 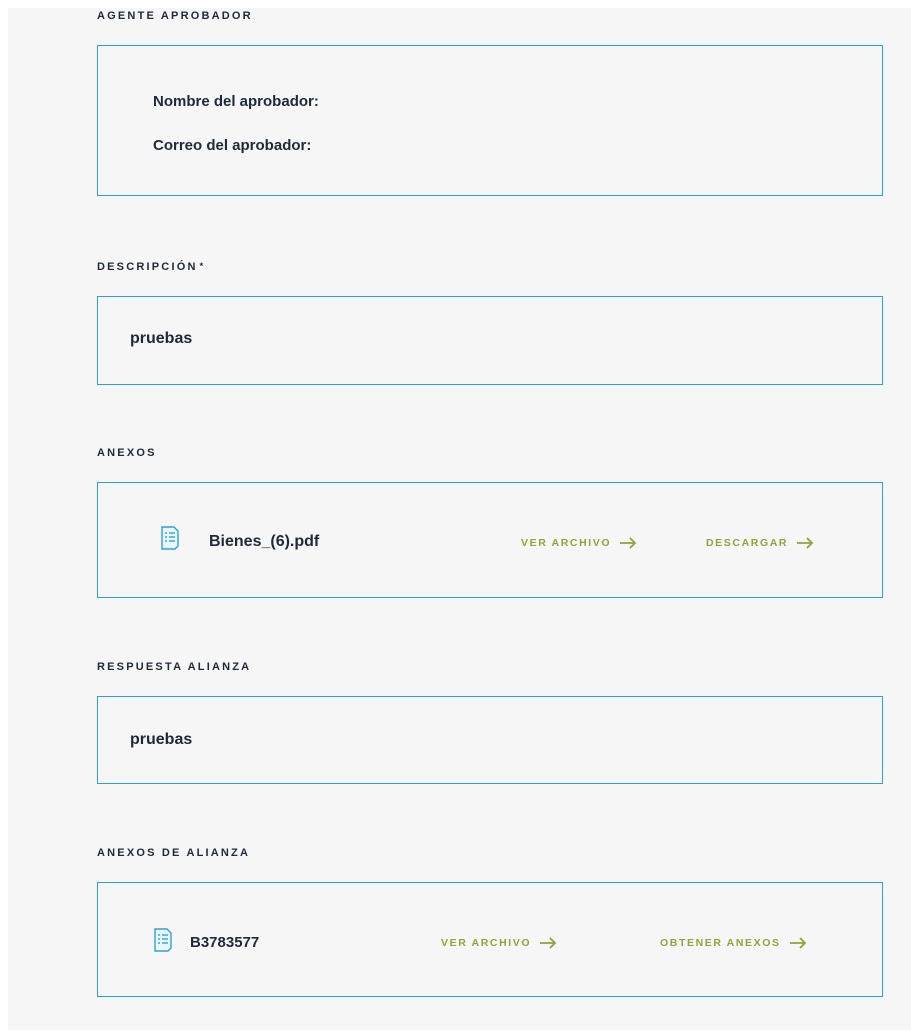 I want to click on alliance-annex-file-name: B3783577, so click(x=225, y=942).